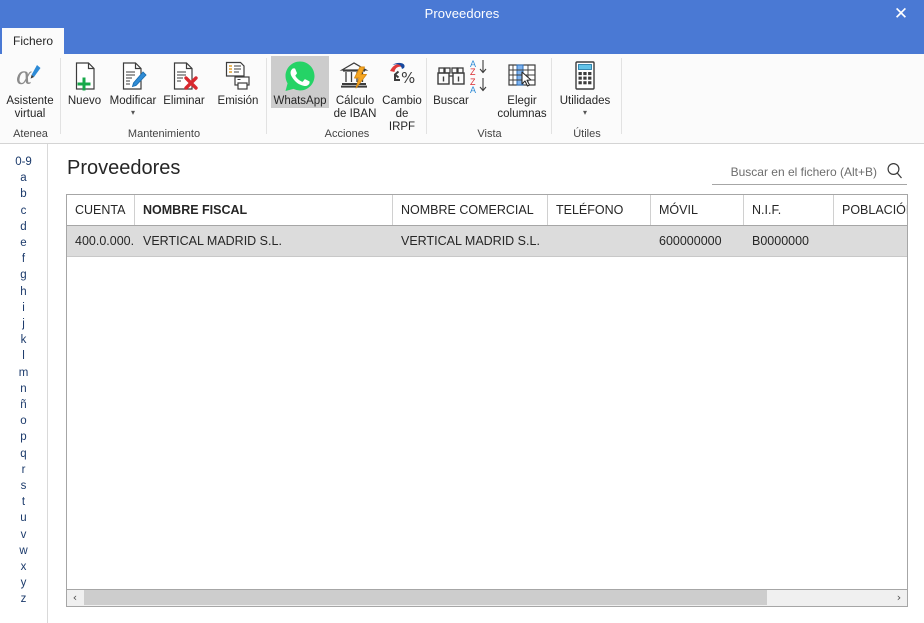  Describe the element at coordinates (599, 241) in the screenshot. I see `grid-cell-telefono` at that location.